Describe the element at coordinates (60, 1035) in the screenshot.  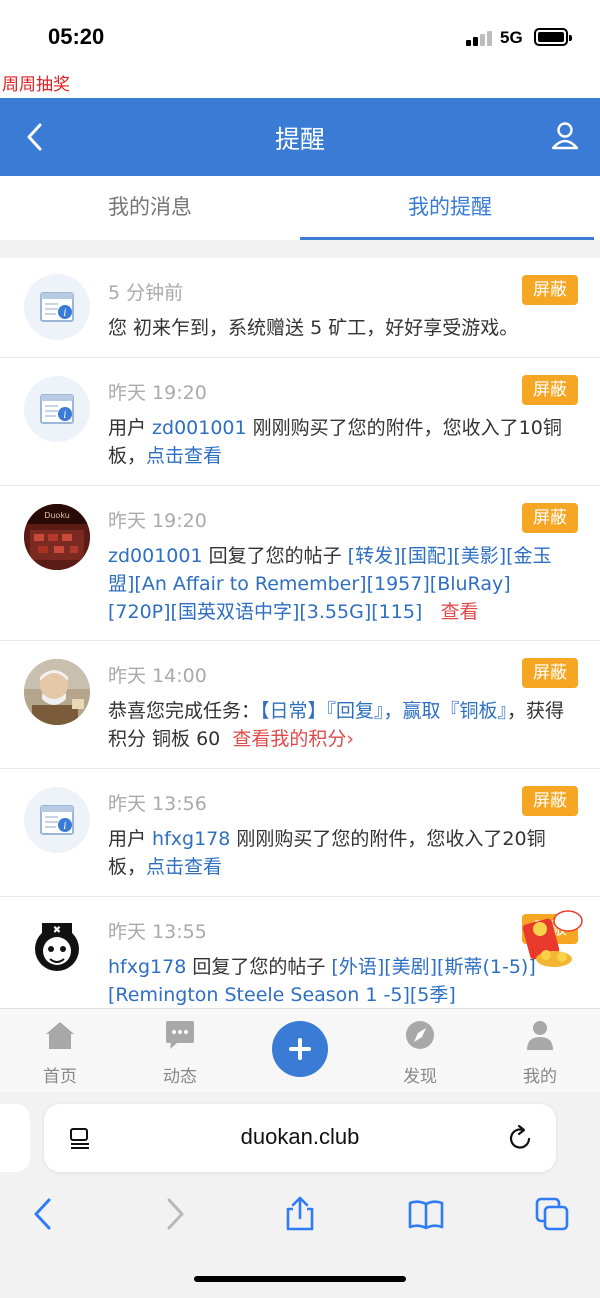
I see `home-icon` at that location.